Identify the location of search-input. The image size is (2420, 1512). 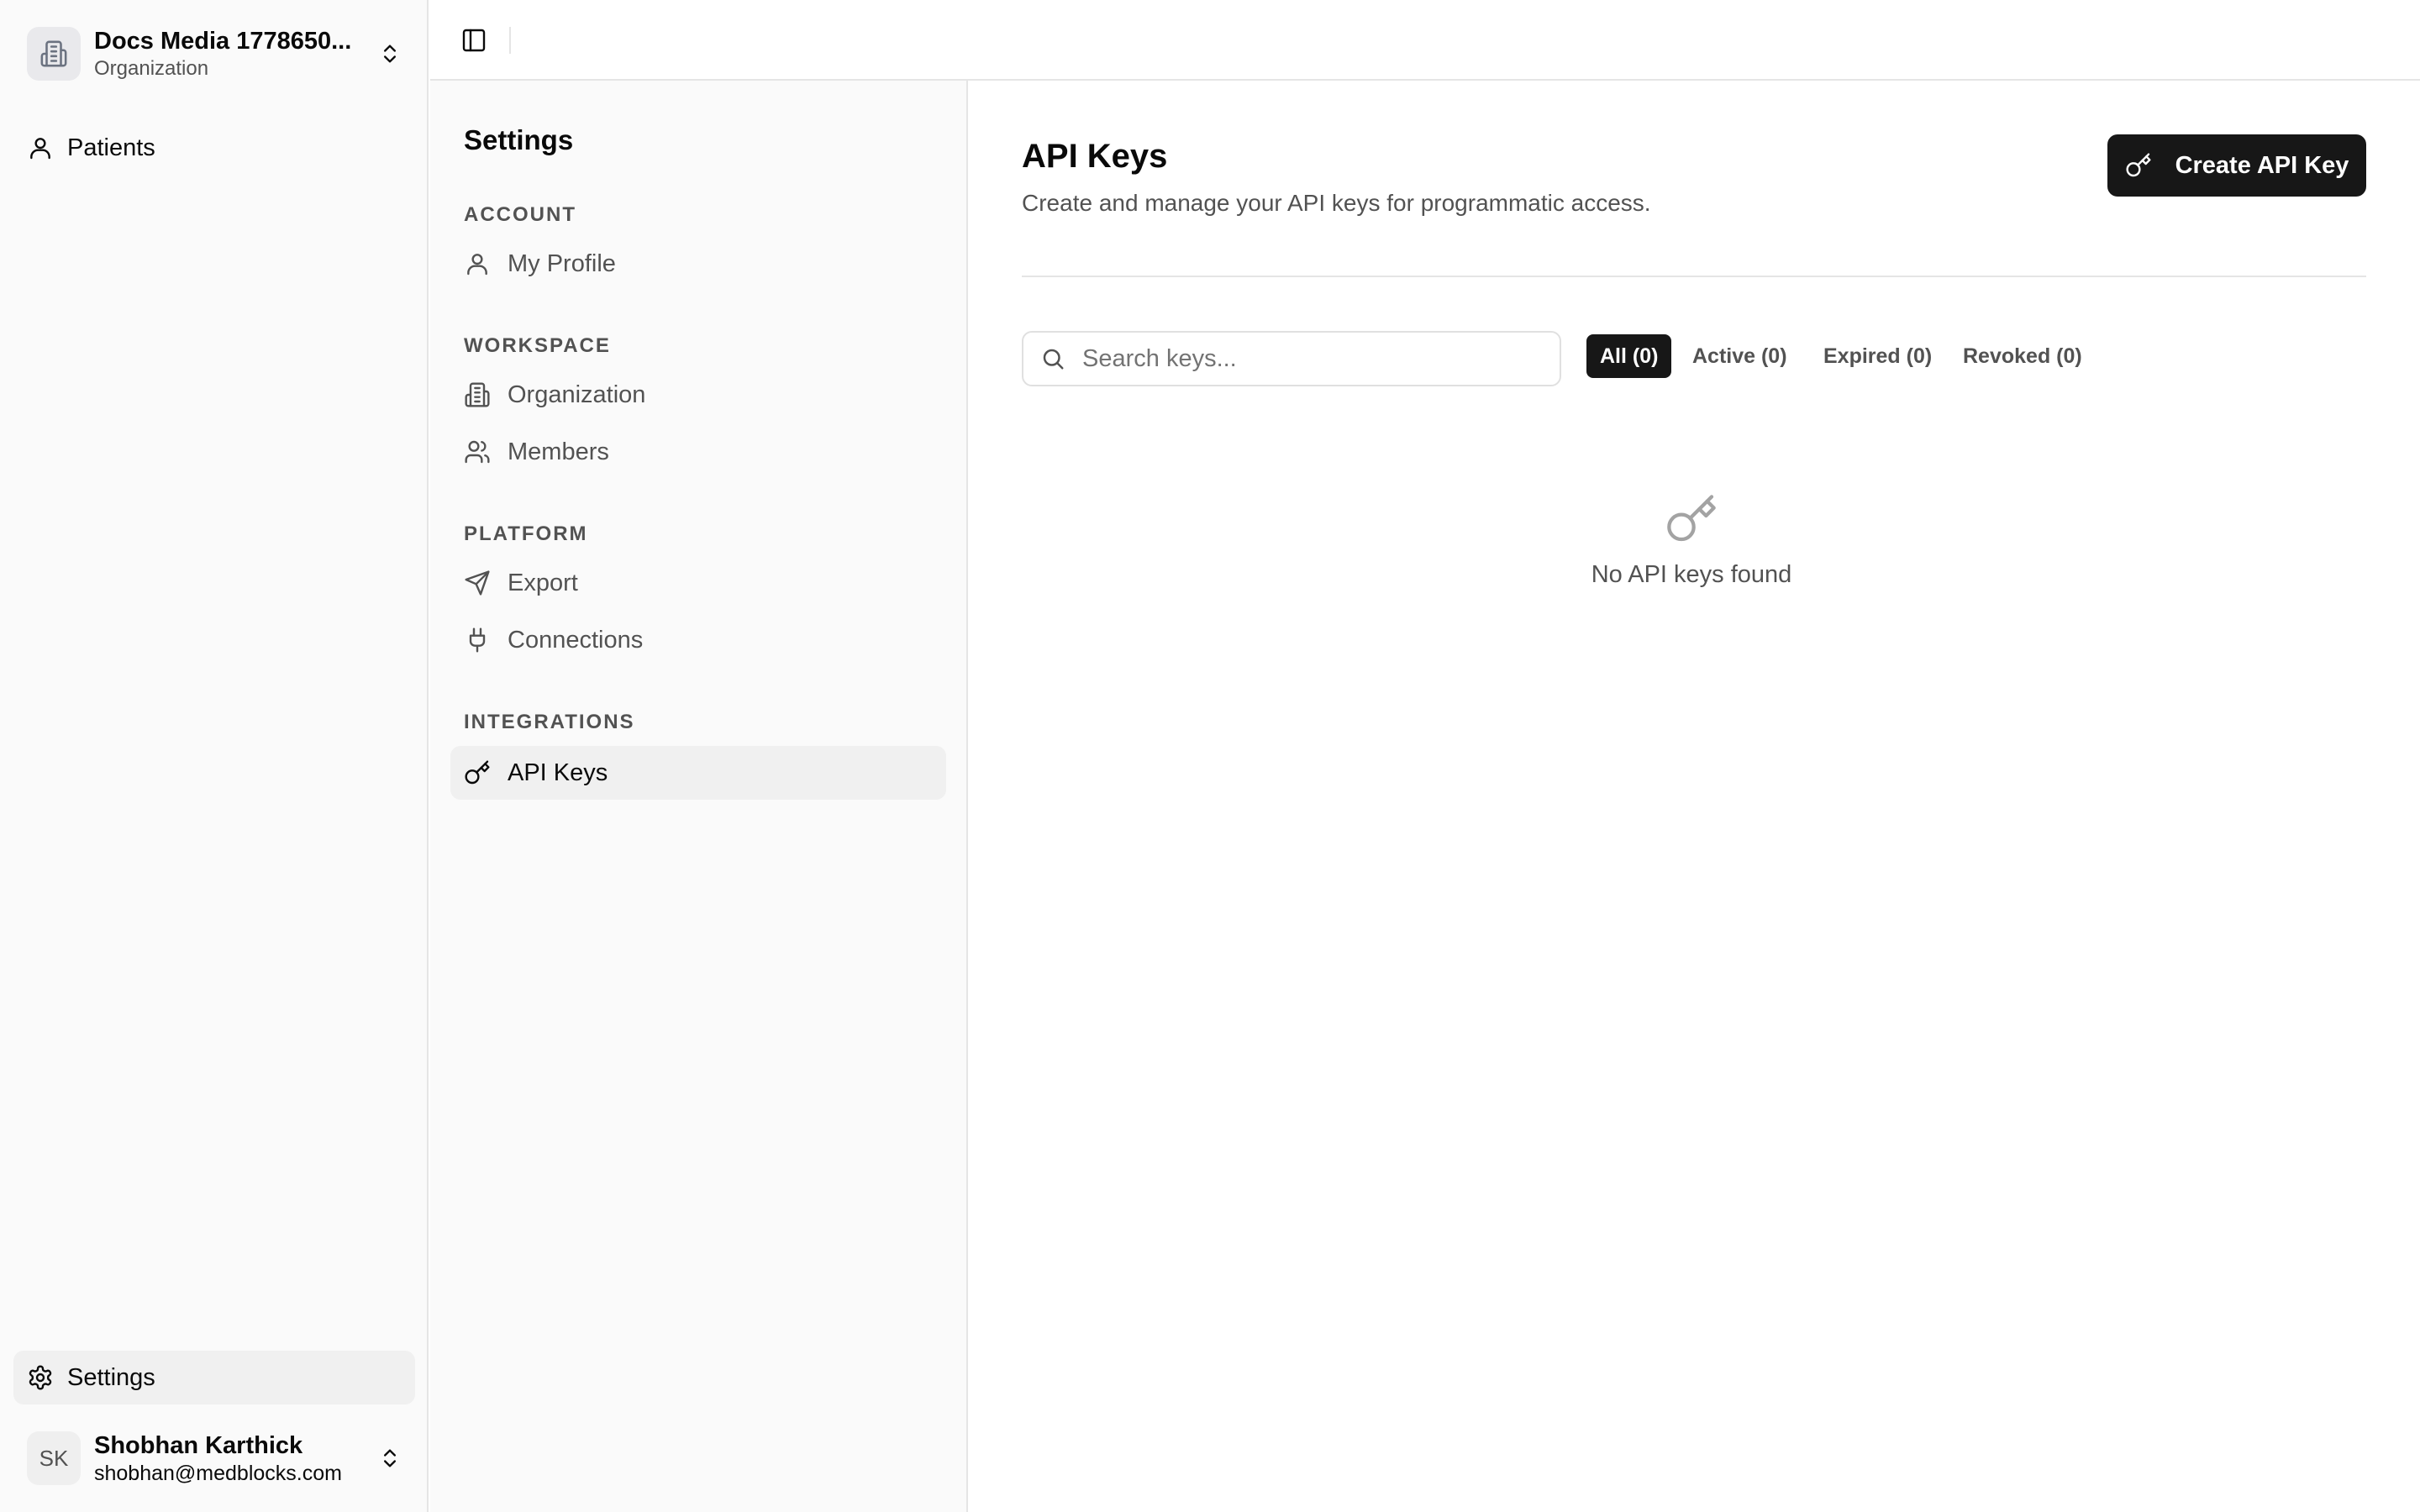
(1312, 359).